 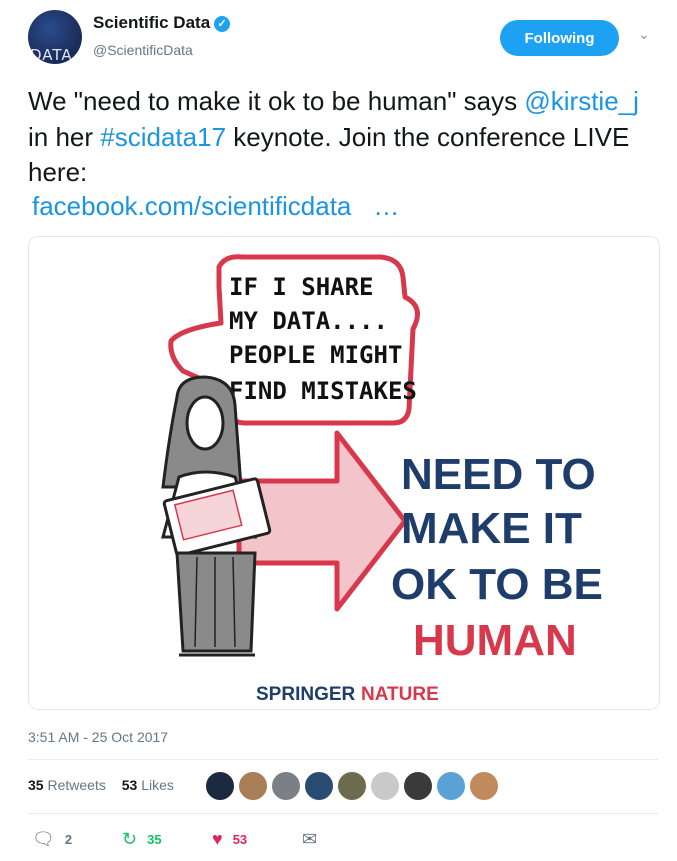 I want to click on brand-springer: SPRINGER, so click(x=306, y=694).